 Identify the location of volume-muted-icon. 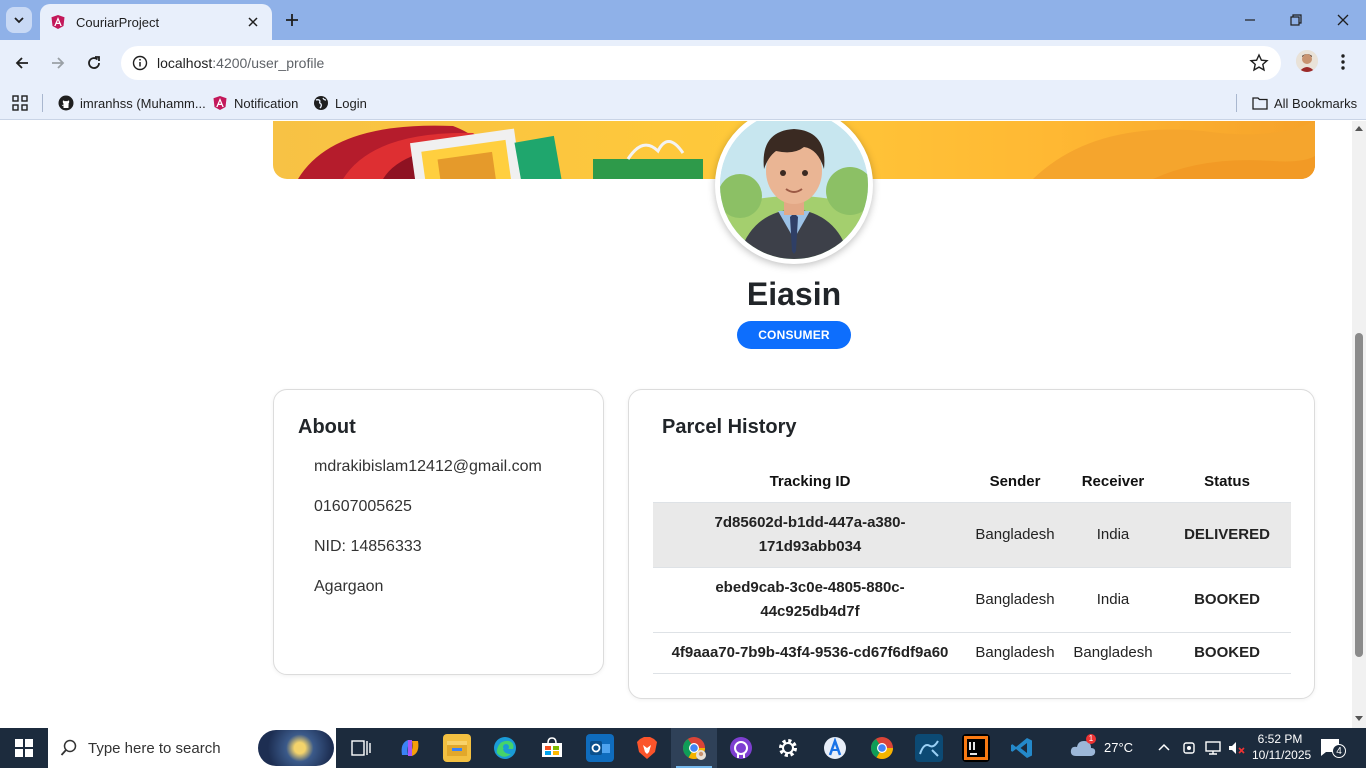
(1237, 748).